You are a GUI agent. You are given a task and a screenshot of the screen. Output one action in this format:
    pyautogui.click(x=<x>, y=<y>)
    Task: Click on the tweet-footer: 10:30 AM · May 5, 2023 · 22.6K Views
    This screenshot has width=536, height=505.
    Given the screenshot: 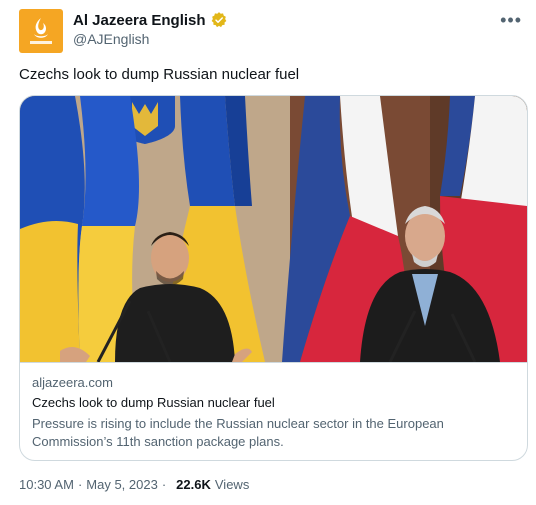 What is the action you would take?
    pyautogui.click(x=134, y=484)
    